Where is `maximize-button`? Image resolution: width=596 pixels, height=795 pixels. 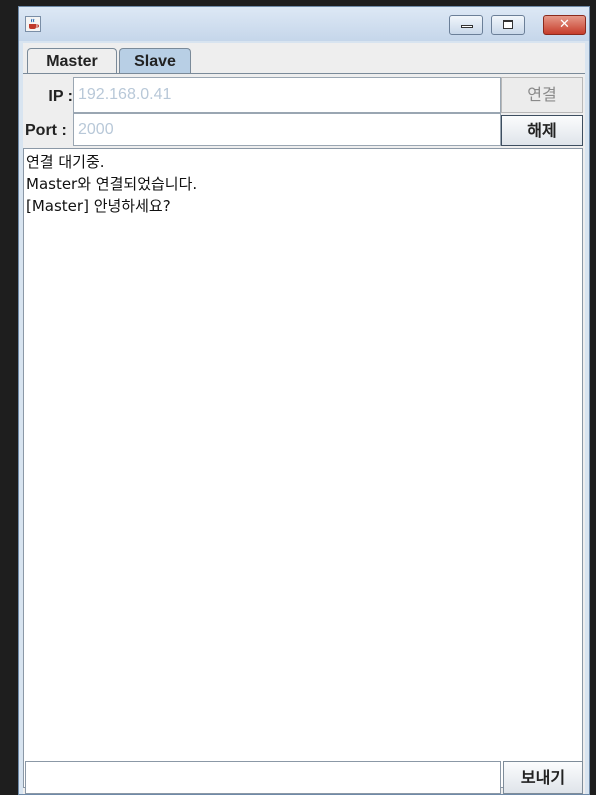
maximize-button is located at coordinates (508, 25).